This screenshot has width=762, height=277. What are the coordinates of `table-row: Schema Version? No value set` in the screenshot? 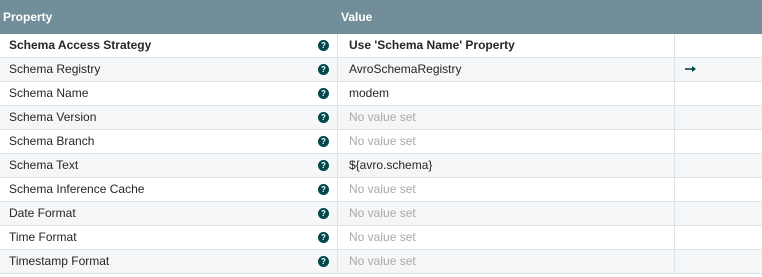 It's located at (381, 118).